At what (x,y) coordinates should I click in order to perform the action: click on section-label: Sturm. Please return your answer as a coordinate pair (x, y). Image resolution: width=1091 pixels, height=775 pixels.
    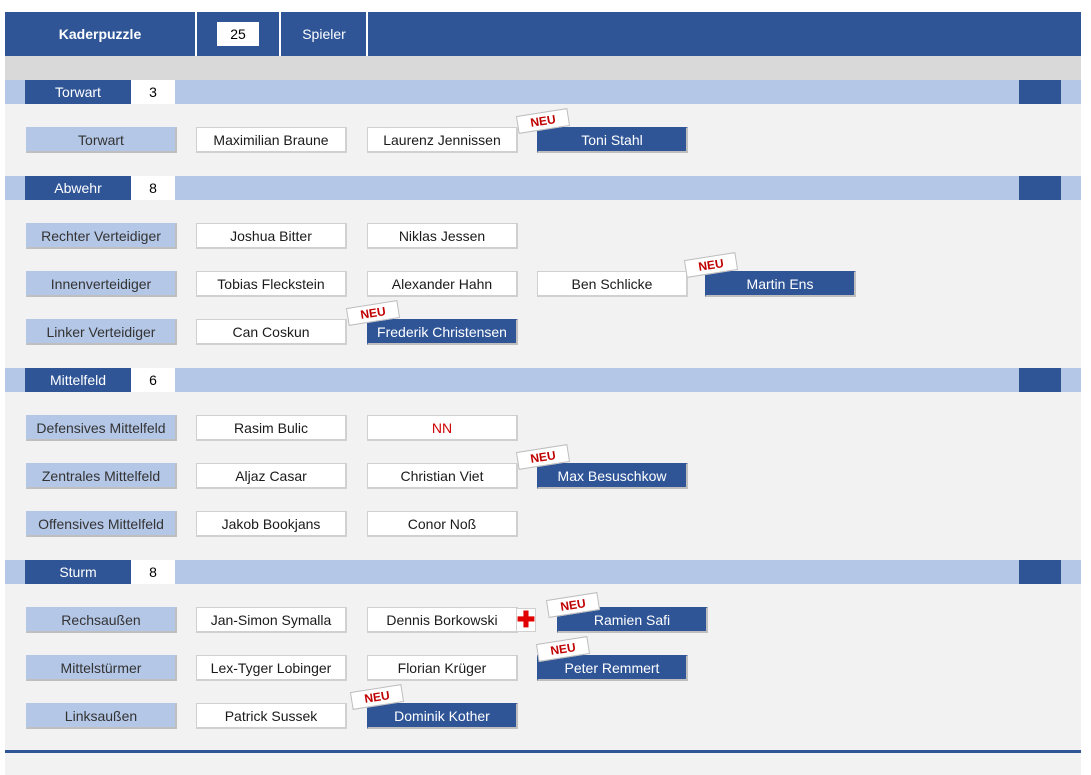
    Looking at the image, I should click on (78, 572).